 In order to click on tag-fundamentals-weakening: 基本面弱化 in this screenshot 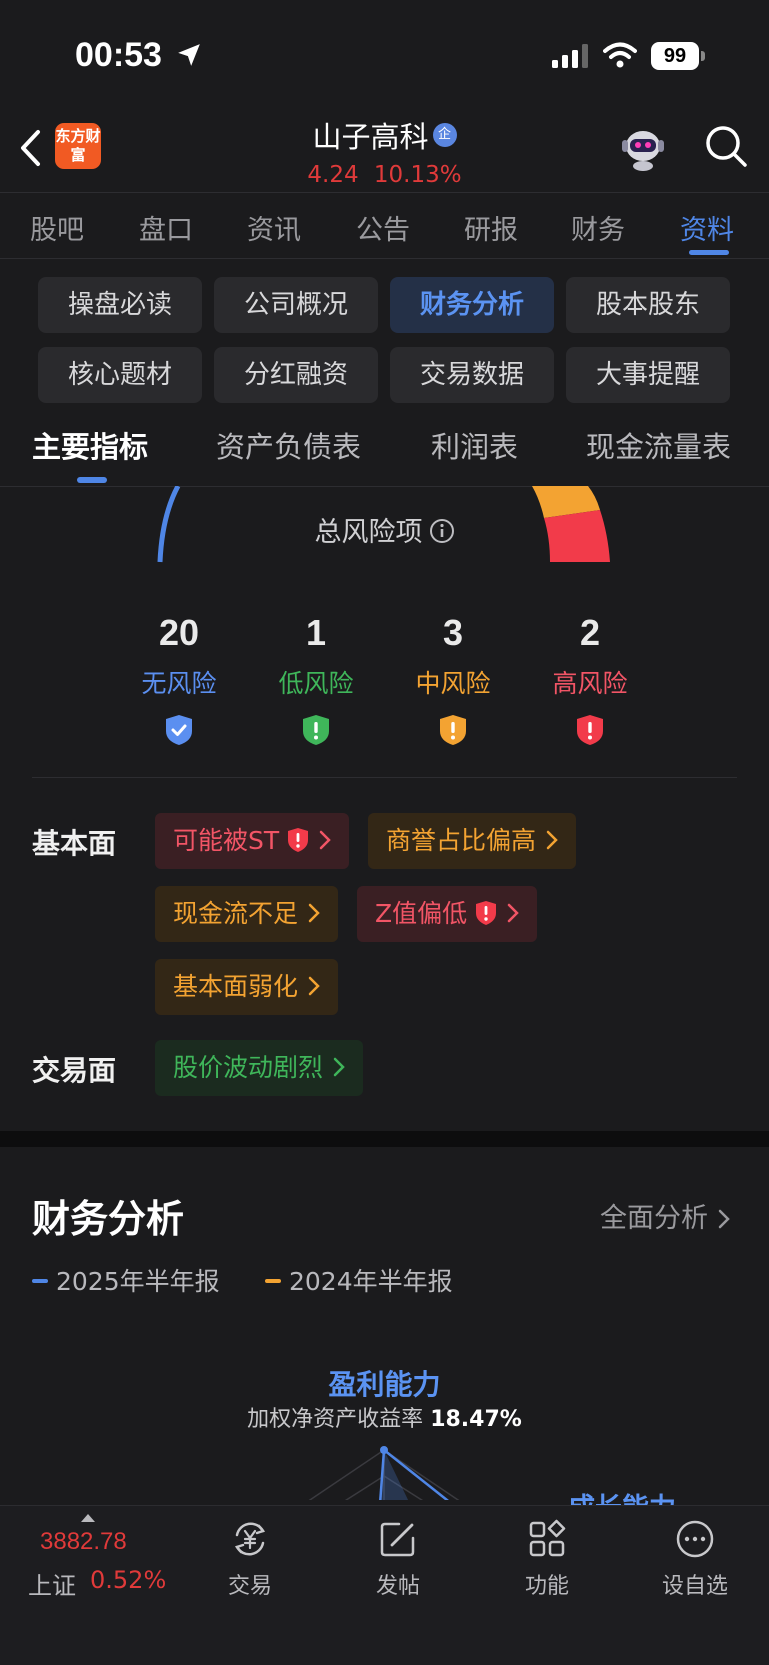, I will do `click(247, 987)`.